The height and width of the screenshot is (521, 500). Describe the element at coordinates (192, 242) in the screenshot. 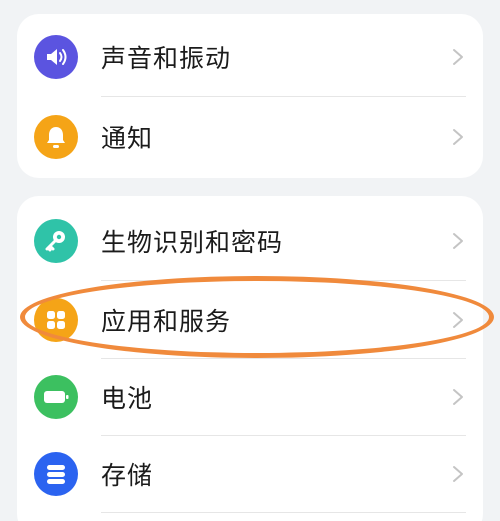

I see `biometrics-label: 生物识别和密码` at that location.